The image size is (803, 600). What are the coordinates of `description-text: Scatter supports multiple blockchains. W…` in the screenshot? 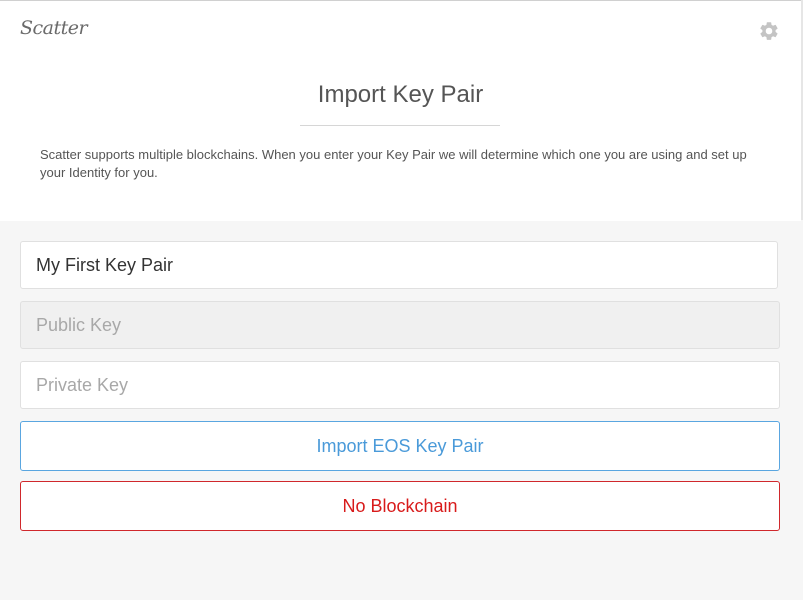 It's located at (393, 163).